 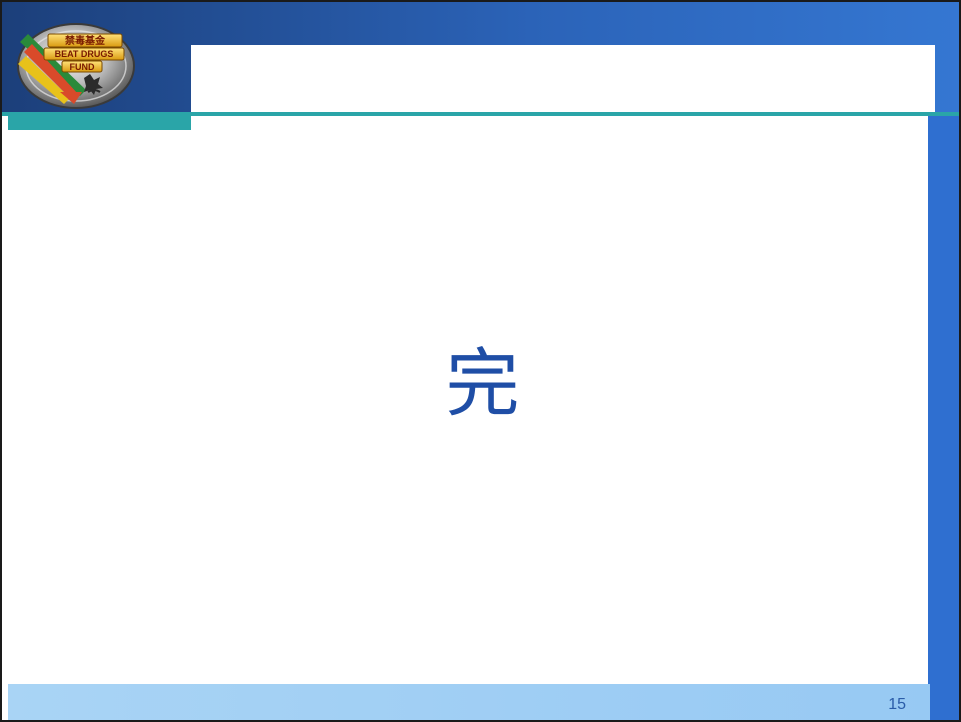 I want to click on beat-drugs-fund-logo: 禁毒基金 BEAT DRUGS FUND, so click(x=73, y=61).